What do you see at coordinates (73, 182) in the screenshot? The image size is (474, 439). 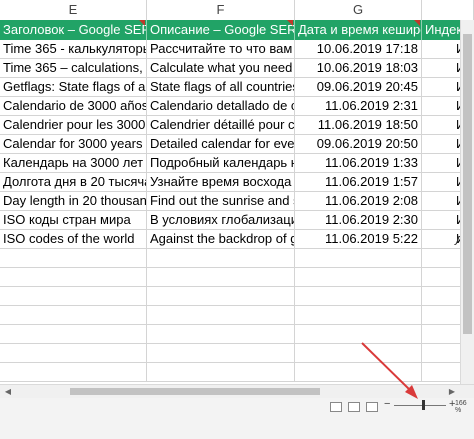 I see `title-cell: Долгота дня в 20 тысячах городов` at bounding box center [73, 182].